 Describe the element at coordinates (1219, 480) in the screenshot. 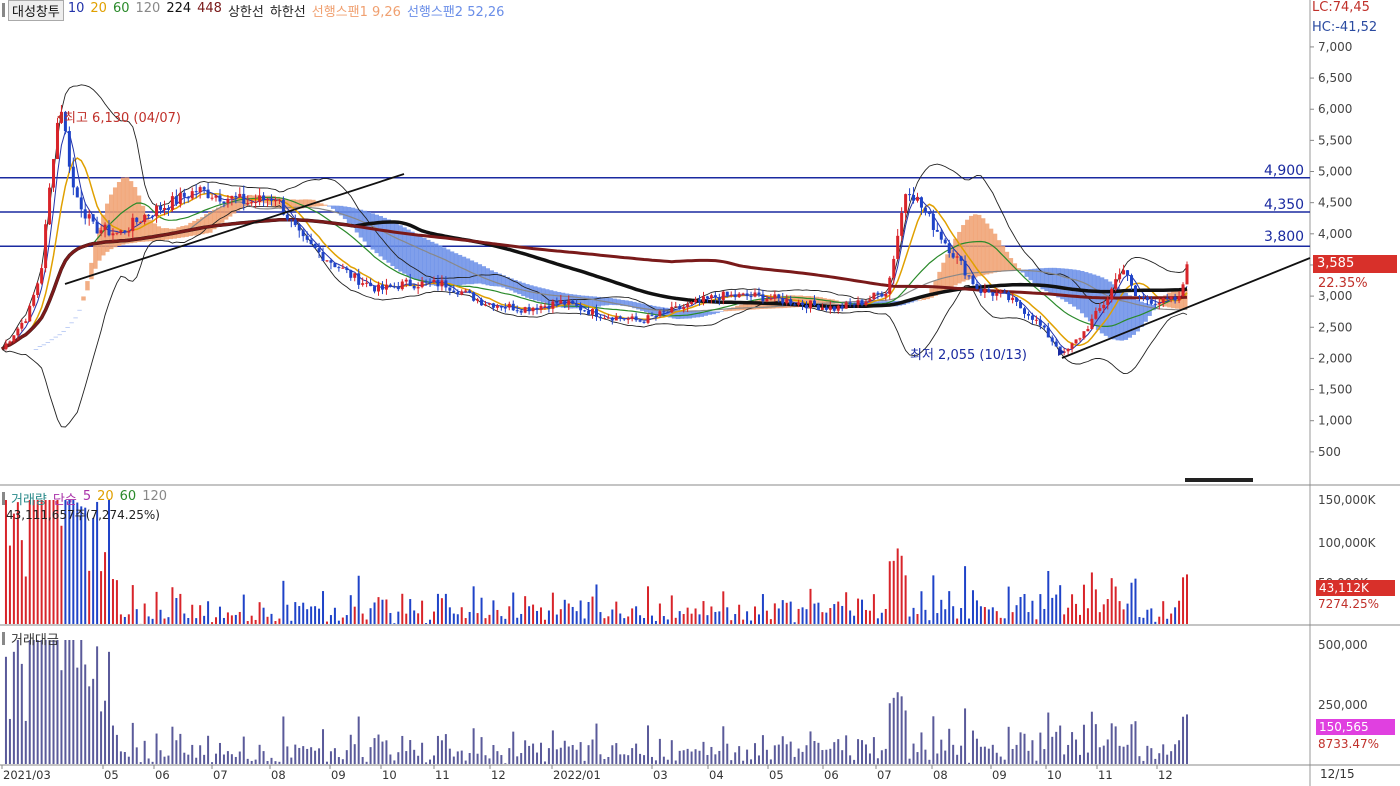

I see `scroll-thumb` at that location.